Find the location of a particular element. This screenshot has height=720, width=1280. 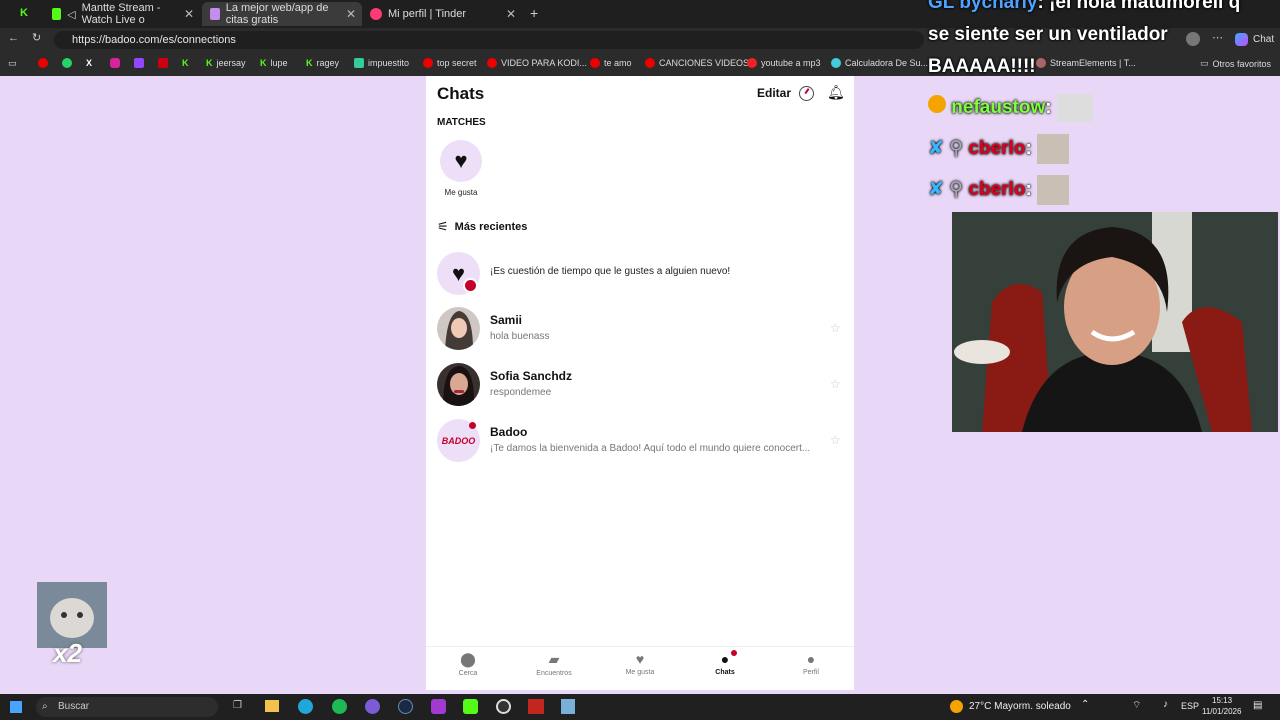

tray-chevron-icon: ⌃ is located at coordinates (1085, 704).